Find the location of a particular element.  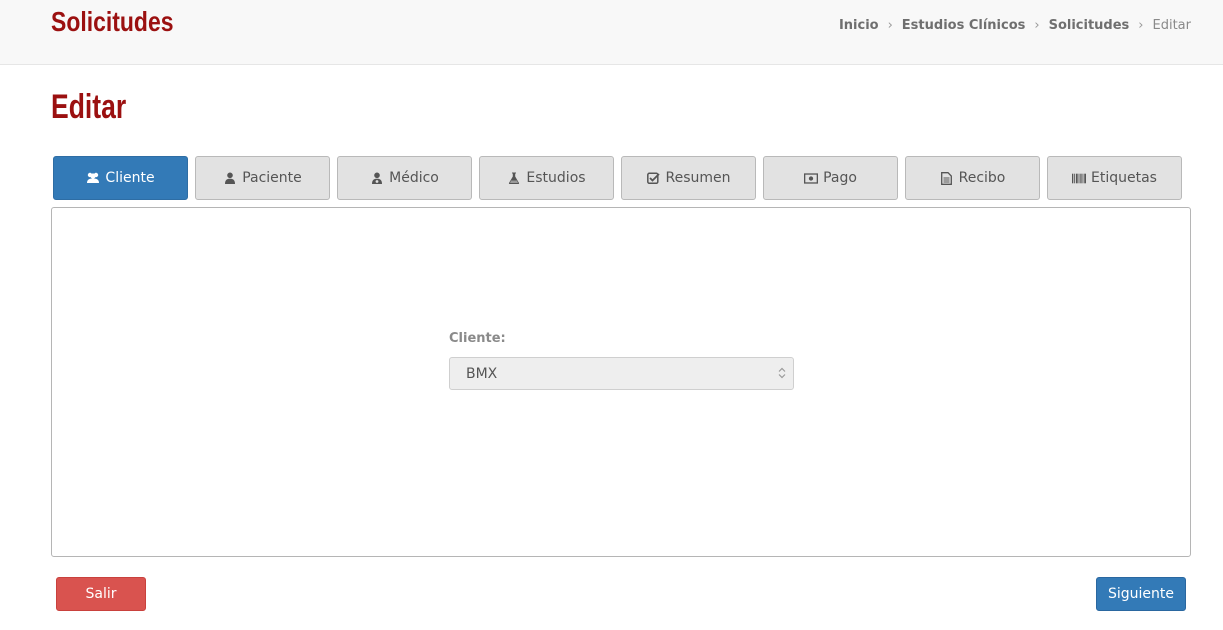

next-button: Siguiente is located at coordinates (1141, 594).